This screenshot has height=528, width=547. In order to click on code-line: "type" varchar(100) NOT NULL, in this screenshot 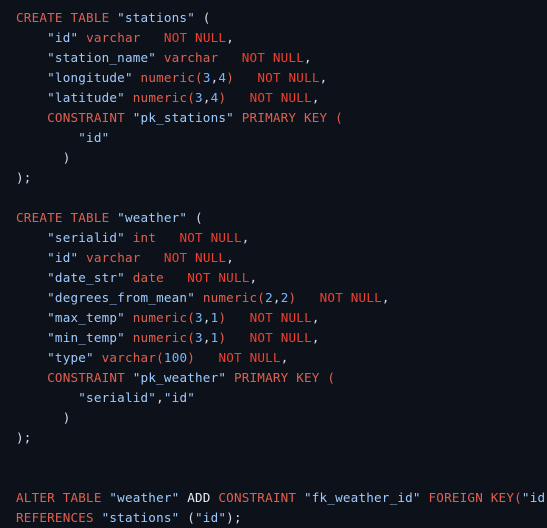, I will do `click(281, 358)`.